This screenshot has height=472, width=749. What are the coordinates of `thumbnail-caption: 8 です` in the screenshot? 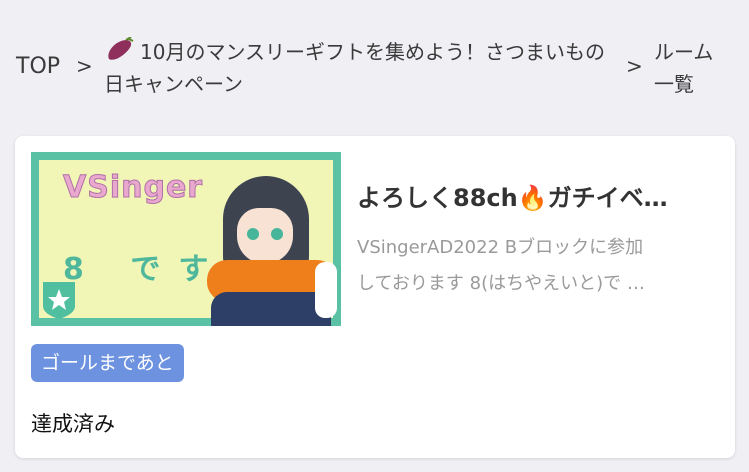 It's located at (145, 269).